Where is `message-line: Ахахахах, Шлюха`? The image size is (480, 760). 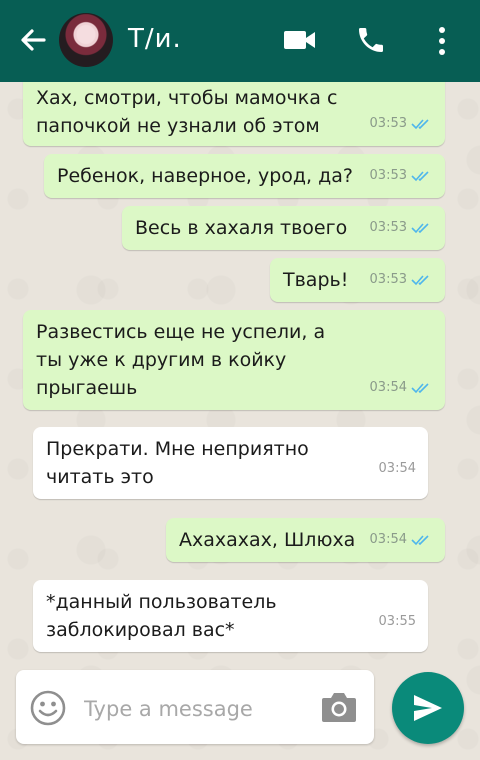
message-line: Ахахахах, Шлюха is located at coordinates (267, 540).